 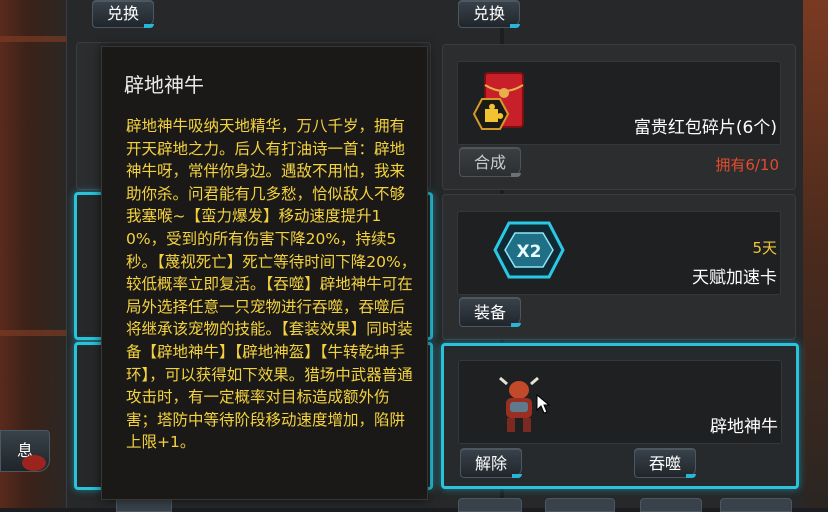 I want to click on notification-mark, so click(x=34, y=463).